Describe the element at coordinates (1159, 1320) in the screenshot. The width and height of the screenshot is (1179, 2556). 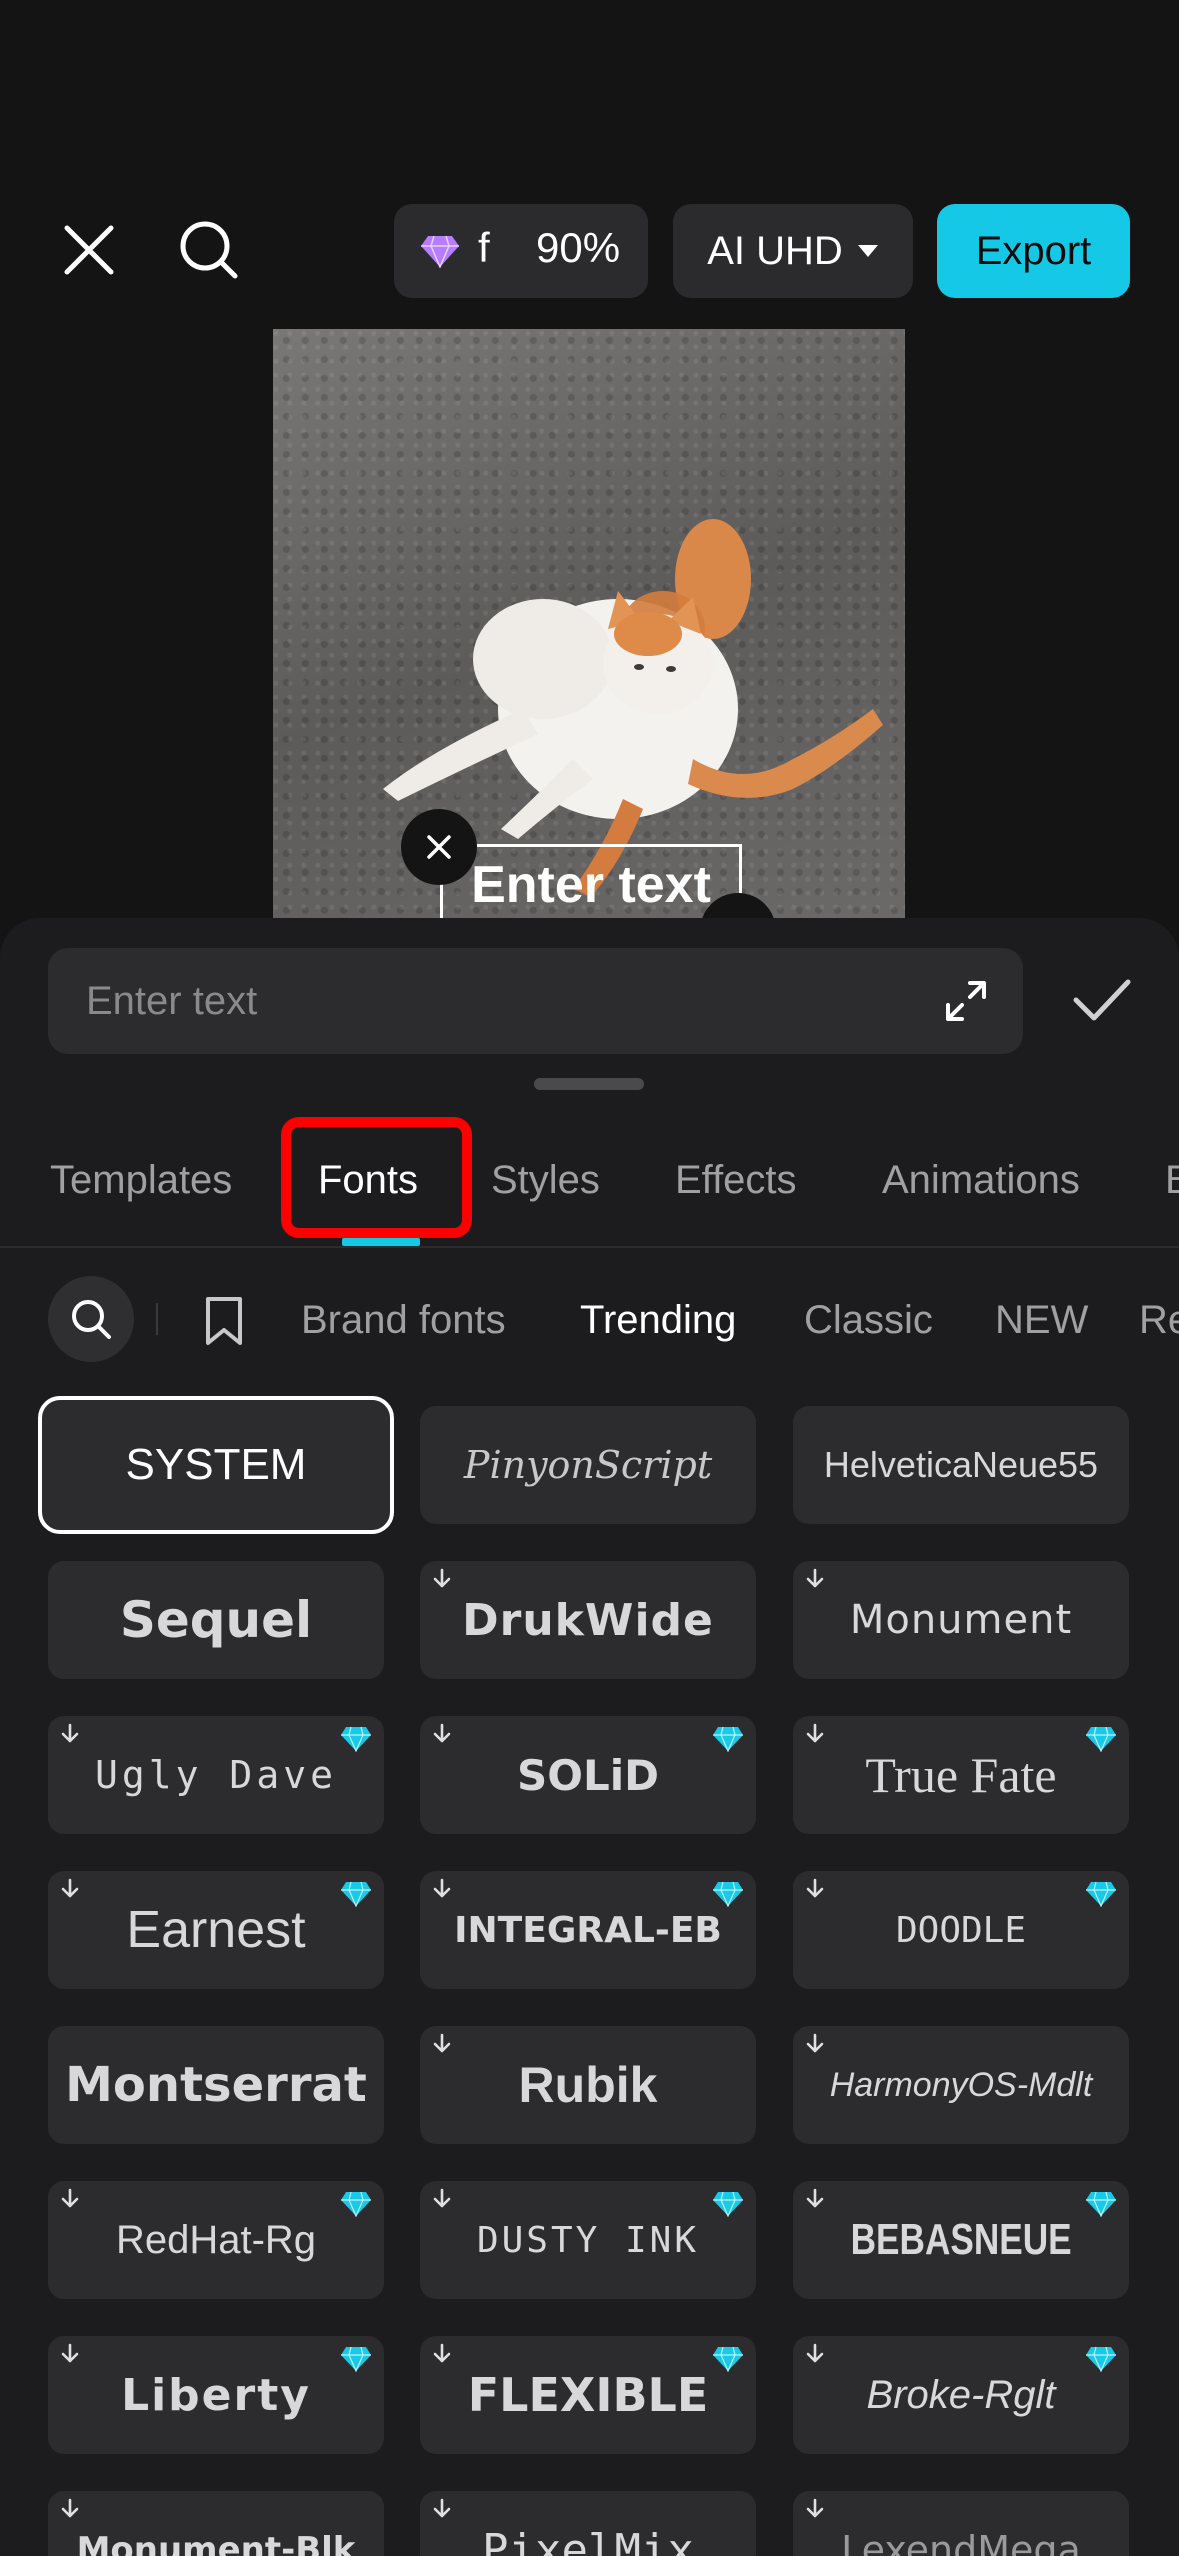
I see `category-more: Re` at that location.